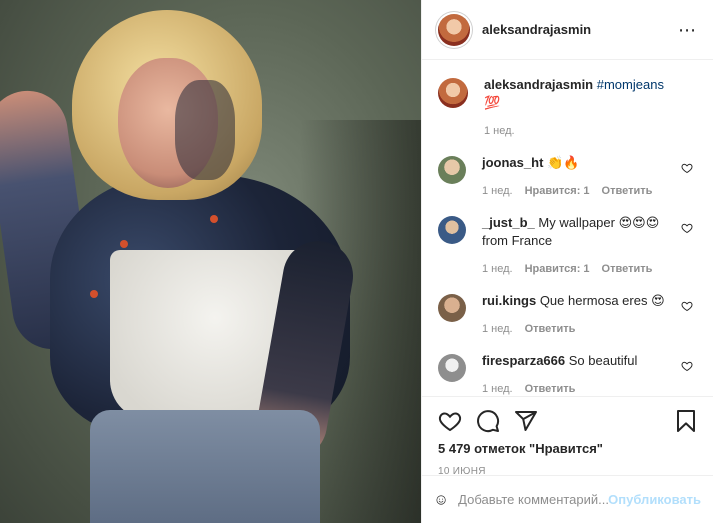  What do you see at coordinates (488, 421) in the screenshot?
I see `comment-icon` at bounding box center [488, 421].